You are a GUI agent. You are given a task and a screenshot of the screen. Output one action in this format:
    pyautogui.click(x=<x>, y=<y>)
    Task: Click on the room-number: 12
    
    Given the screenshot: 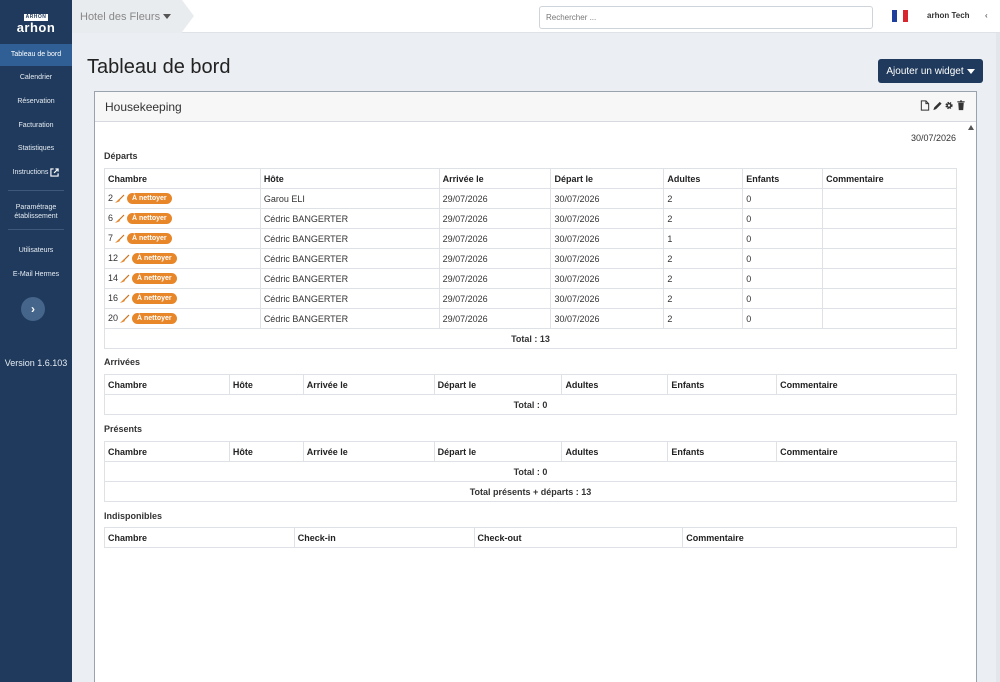 What is the action you would take?
    pyautogui.click(x=113, y=257)
    